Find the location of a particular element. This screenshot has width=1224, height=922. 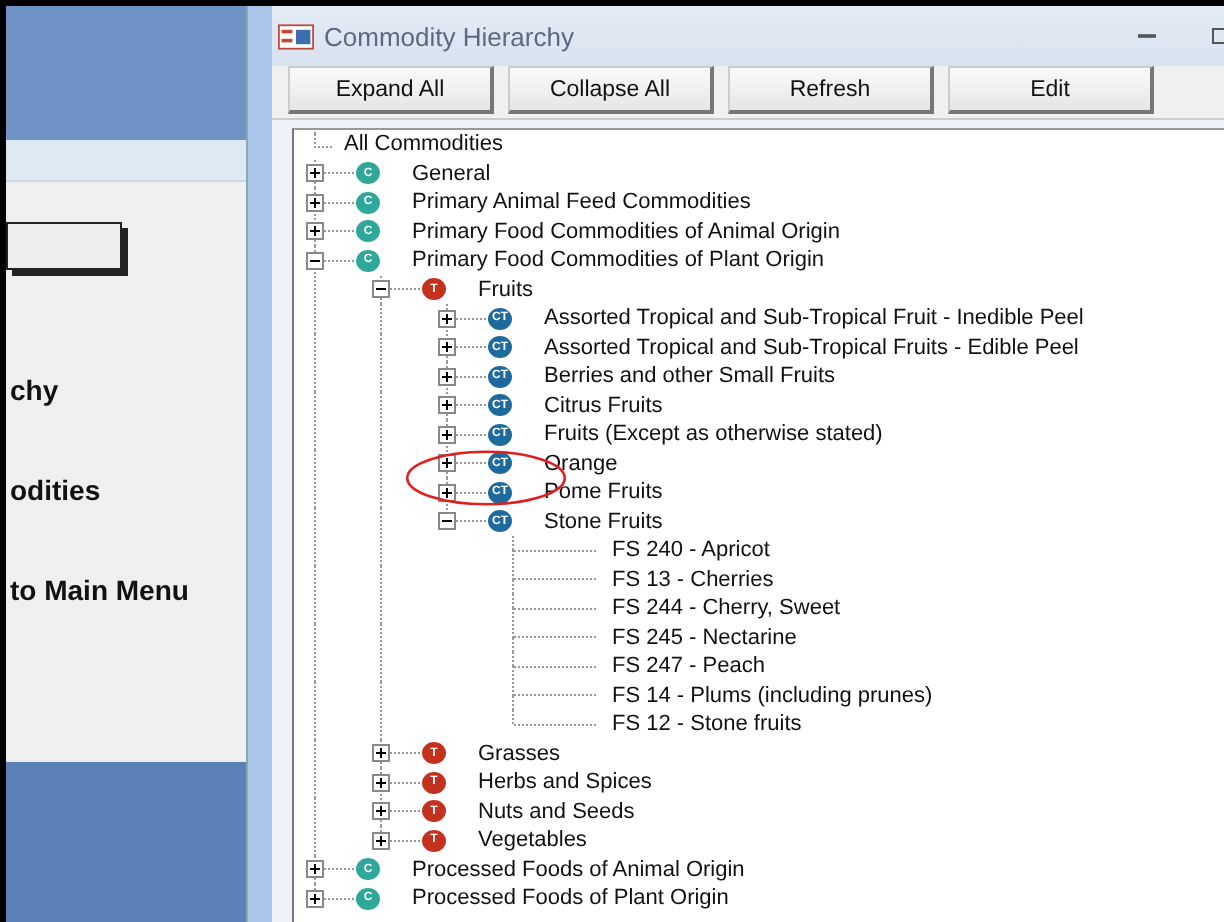

tree-item: Processed Foods of Plant Origin is located at coordinates (570, 898).